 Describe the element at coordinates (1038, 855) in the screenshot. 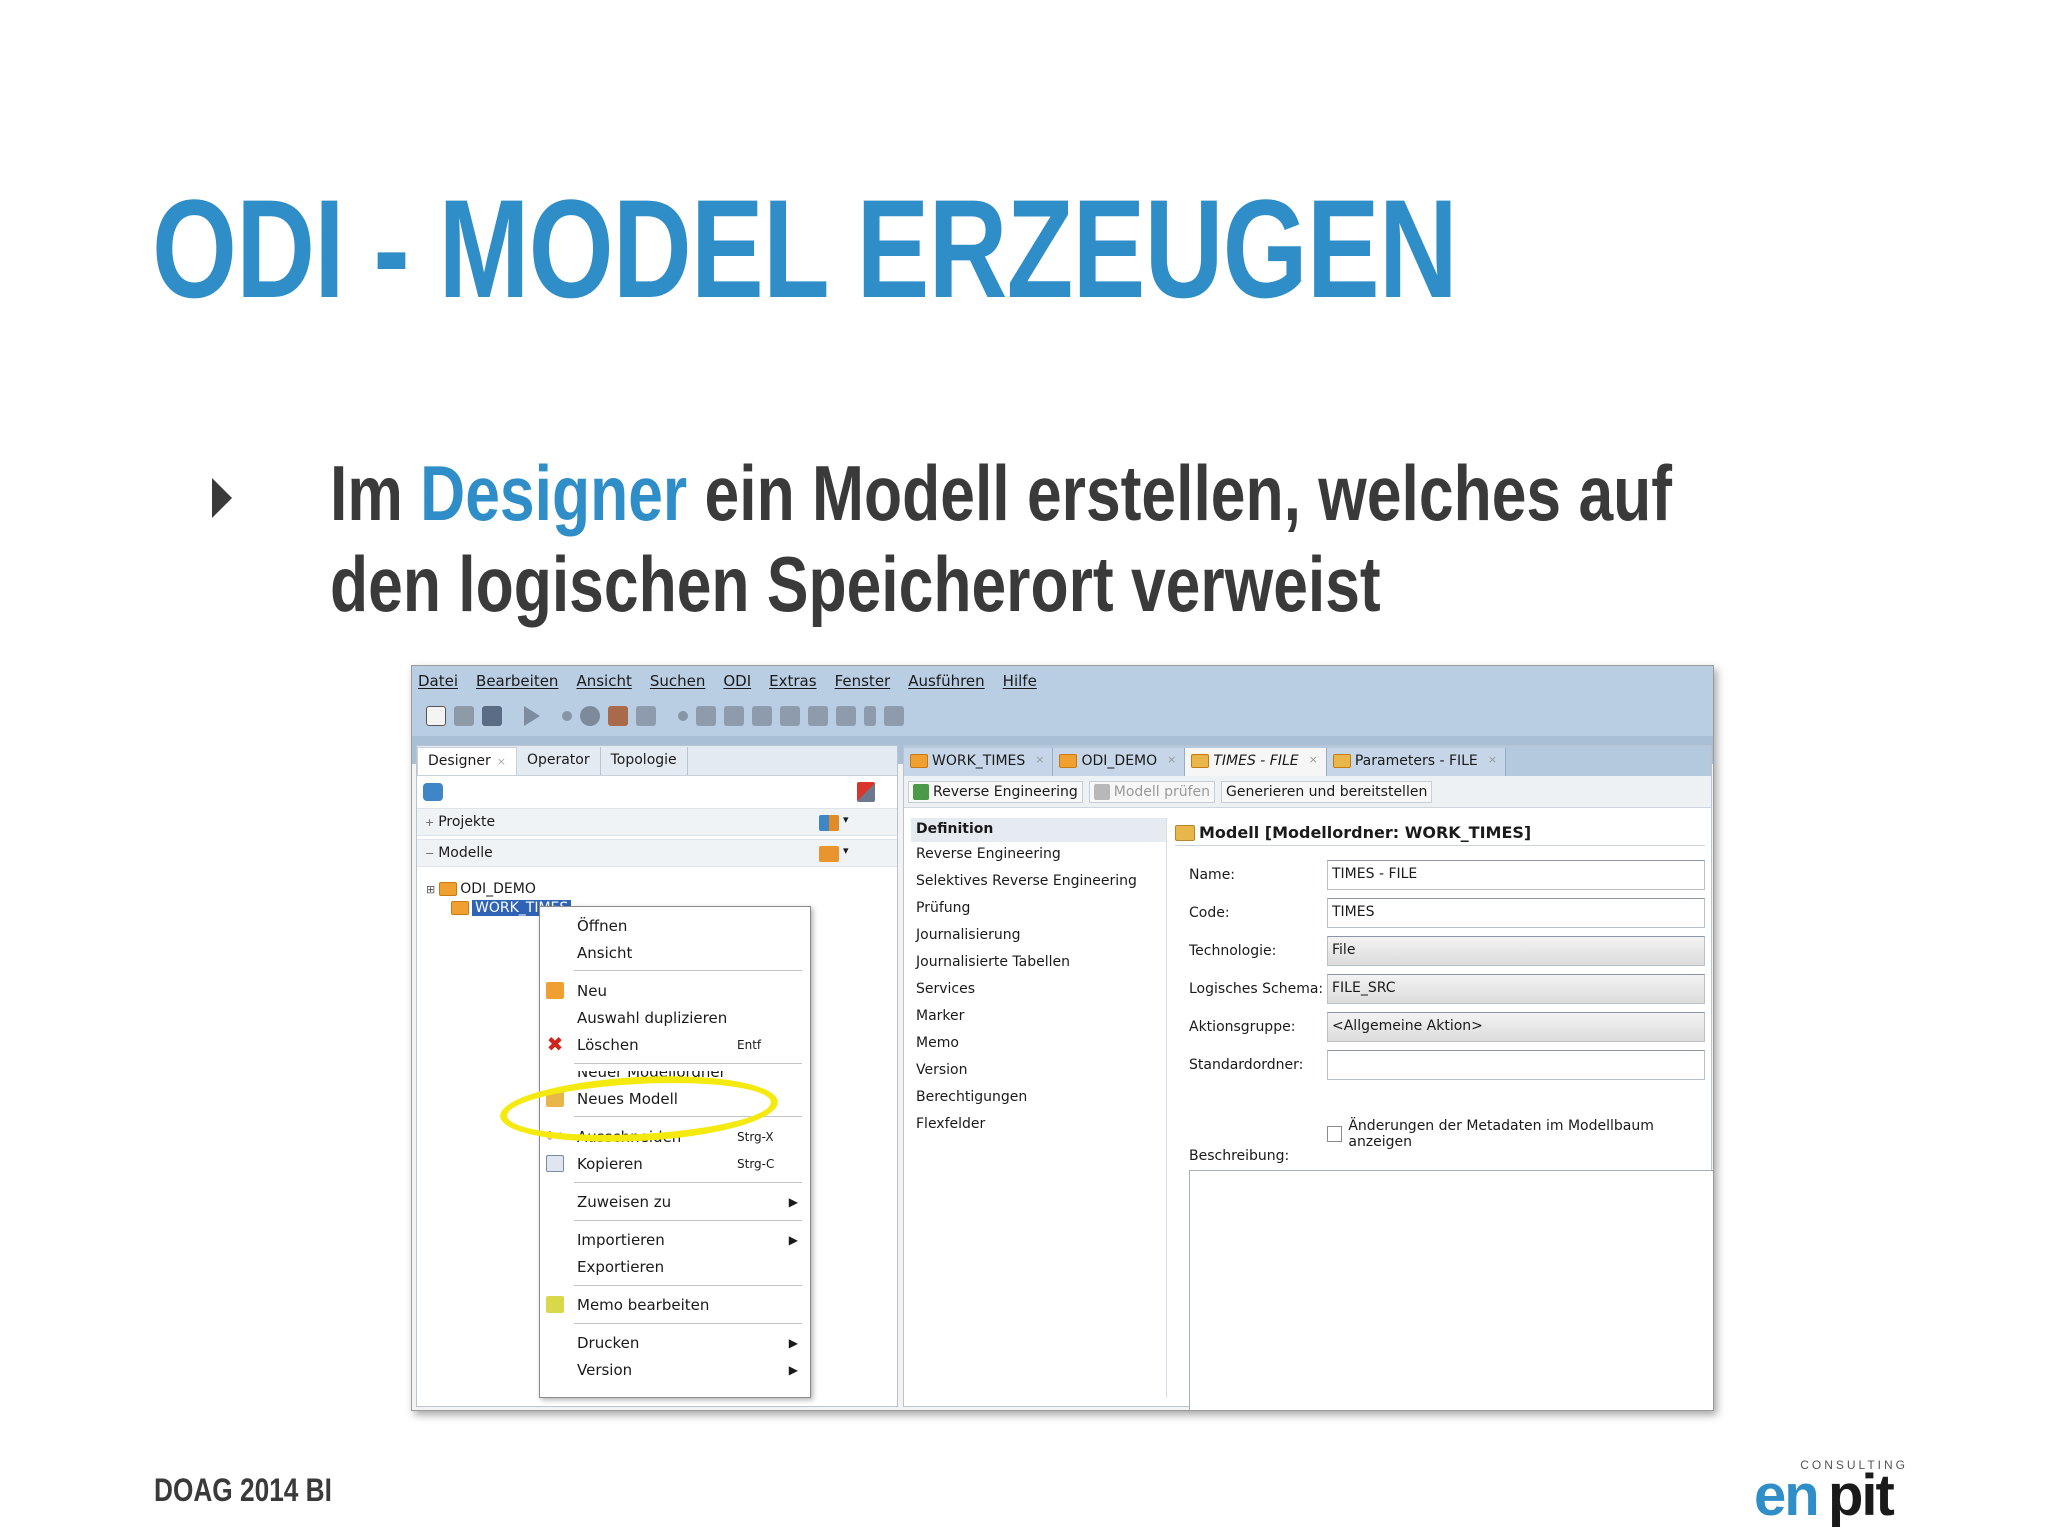

I see `nav-item: Reverse Engineering` at that location.